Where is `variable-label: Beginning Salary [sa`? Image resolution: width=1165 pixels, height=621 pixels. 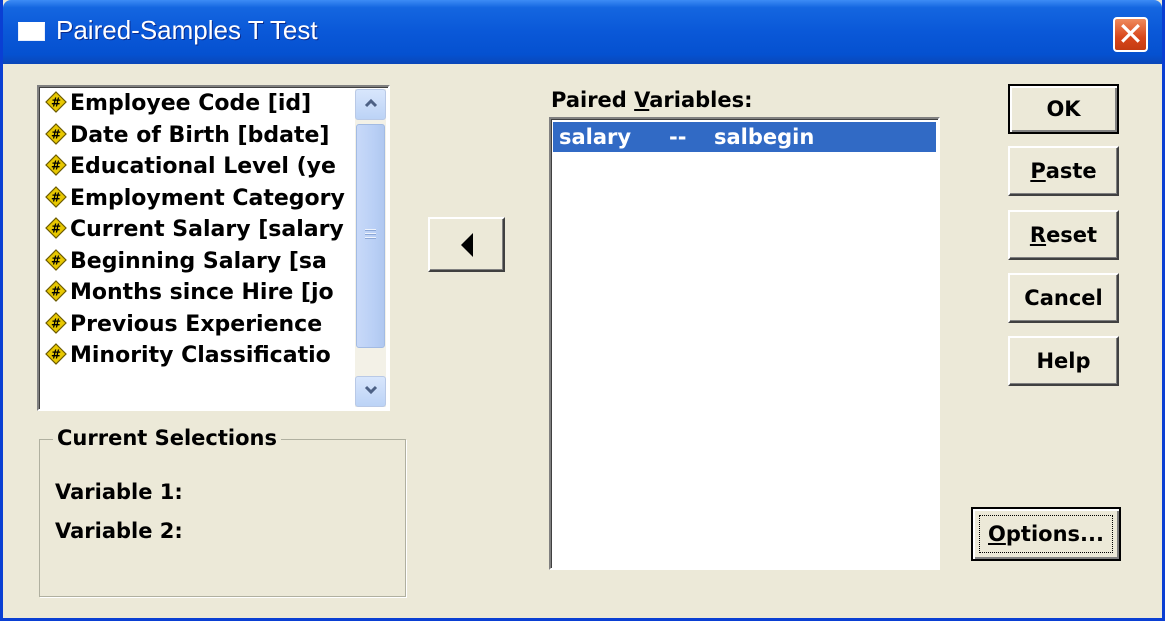 variable-label: Beginning Salary [sa is located at coordinates (198, 261).